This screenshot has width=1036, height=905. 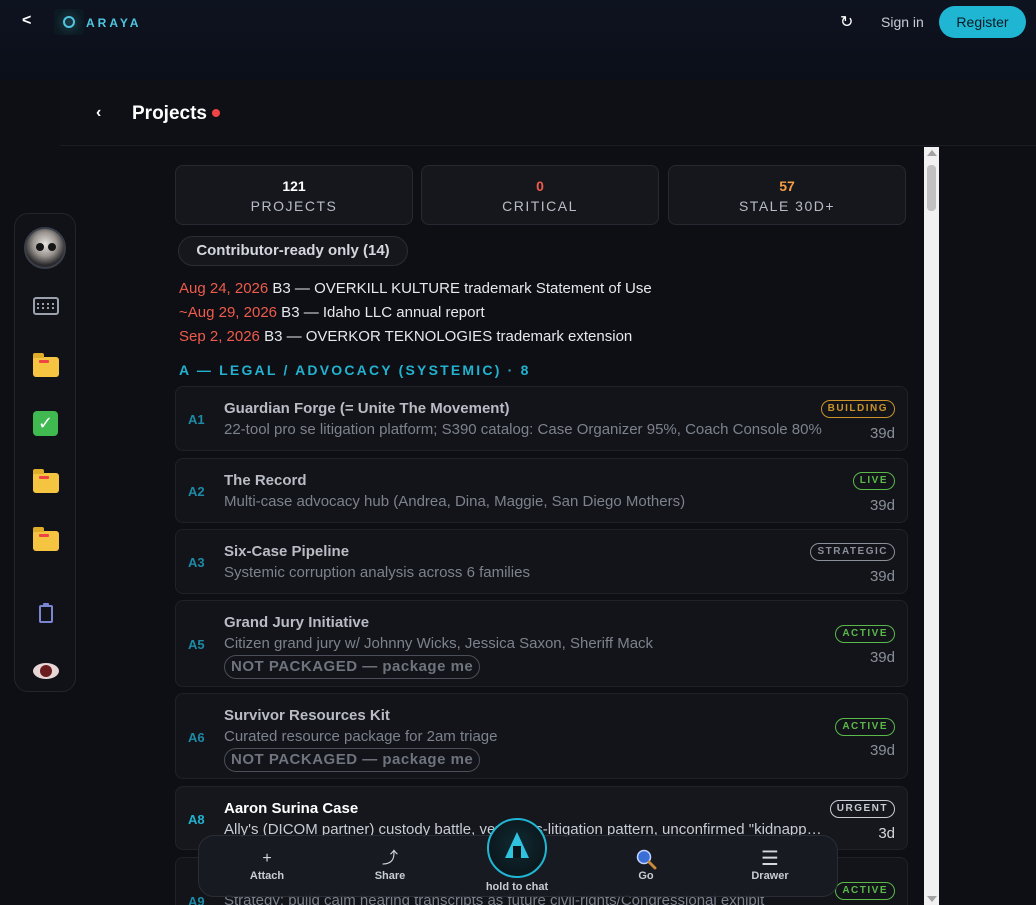 What do you see at coordinates (982, 22) in the screenshot?
I see `register-button: Register` at bounding box center [982, 22].